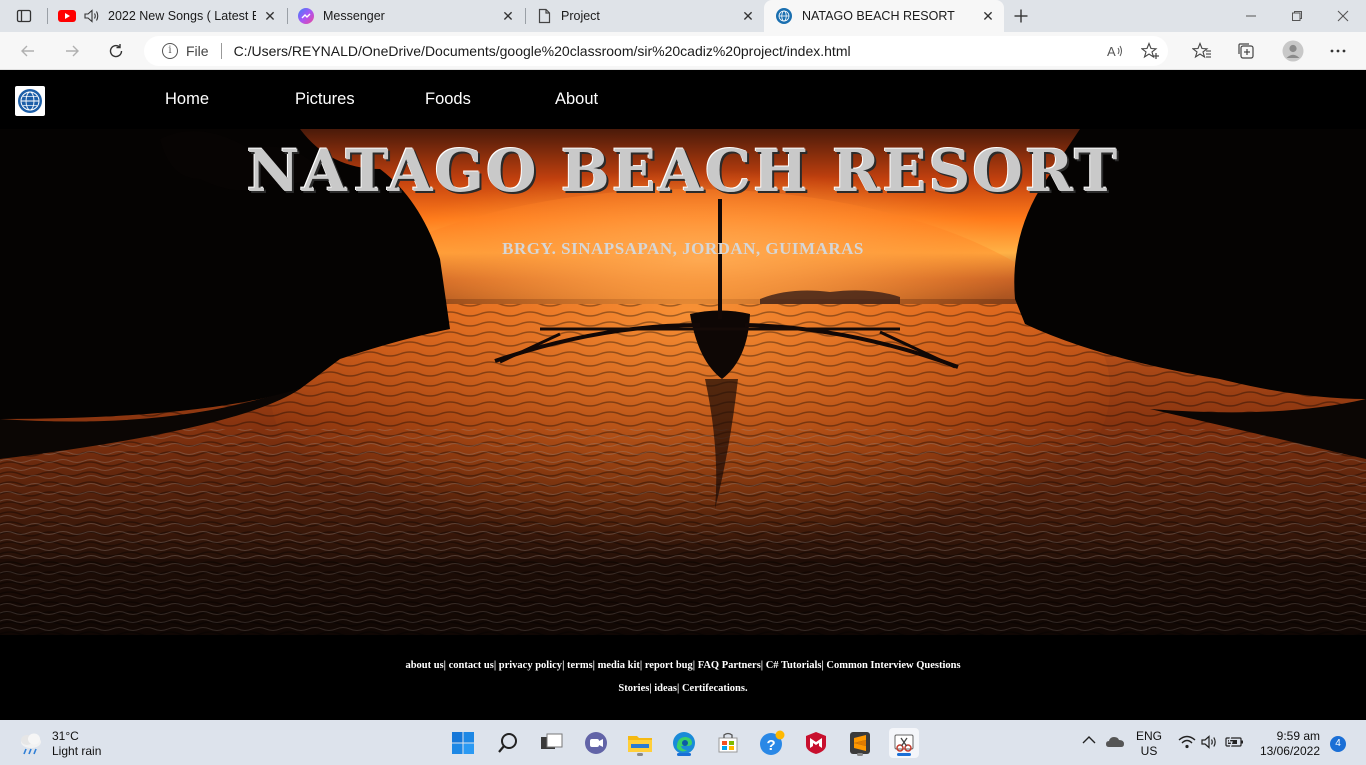 The image size is (1366, 765). What do you see at coordinates (170, 51) in the screenshot?
I see `site-info-icon: i` at bounding box center [170, 51].